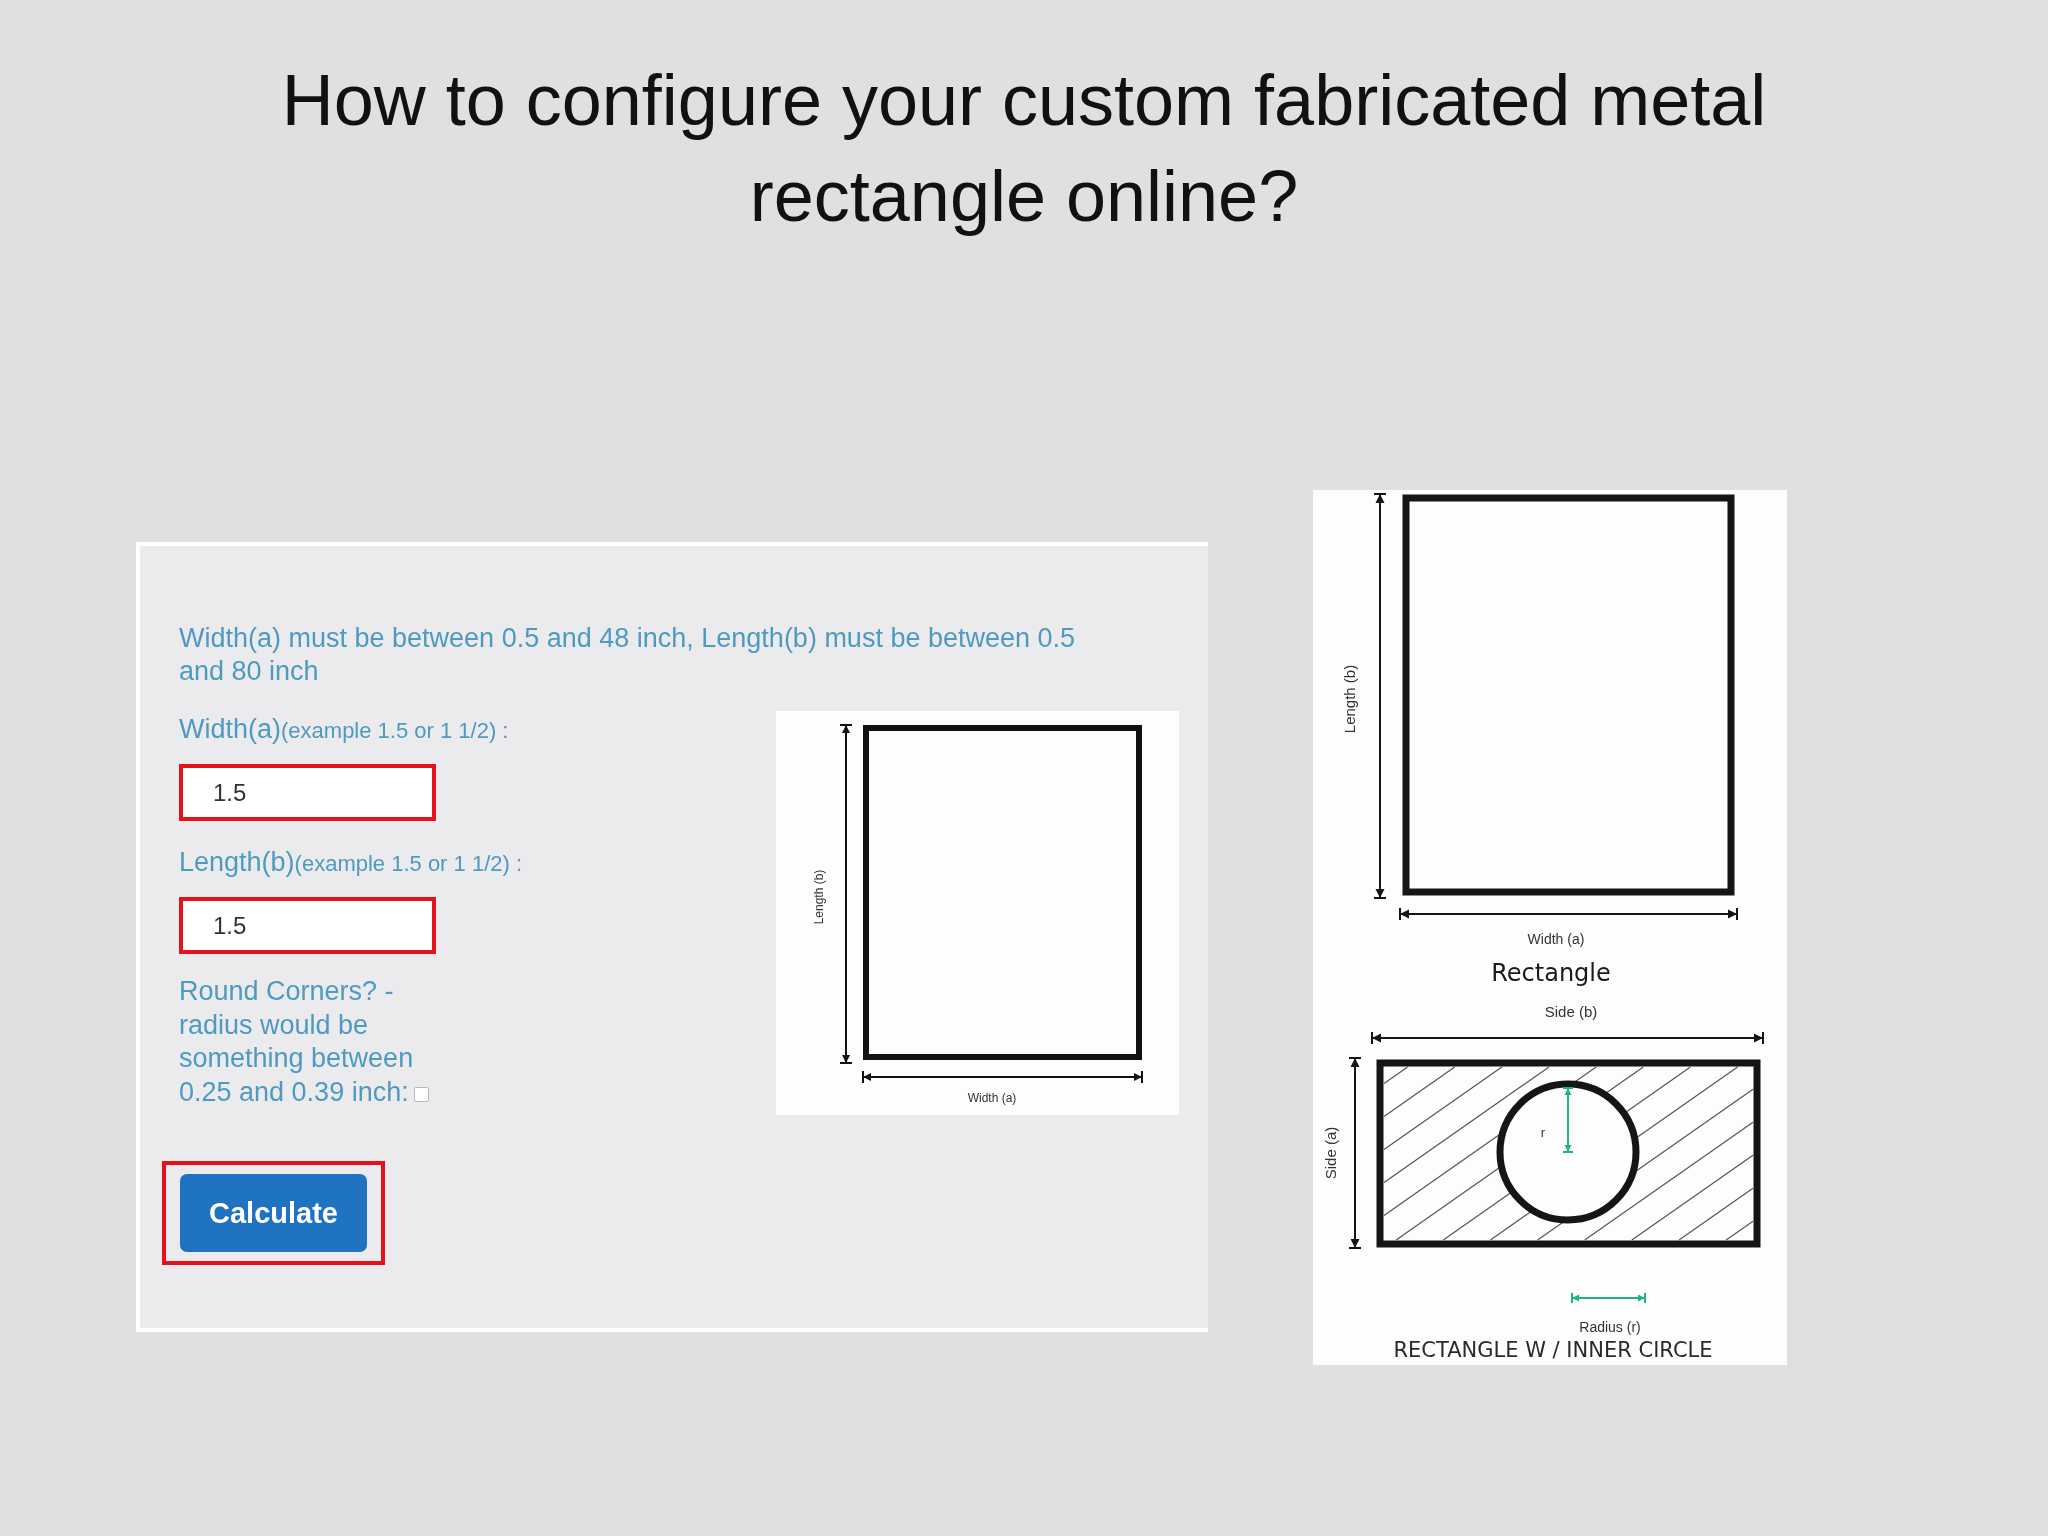 The image size is (2048, 1536). What do you see at coordinates (1610, 1327) in the screenshot?
I see `dimension-label: Radius (r)` at bounding box center [1610, 1327].